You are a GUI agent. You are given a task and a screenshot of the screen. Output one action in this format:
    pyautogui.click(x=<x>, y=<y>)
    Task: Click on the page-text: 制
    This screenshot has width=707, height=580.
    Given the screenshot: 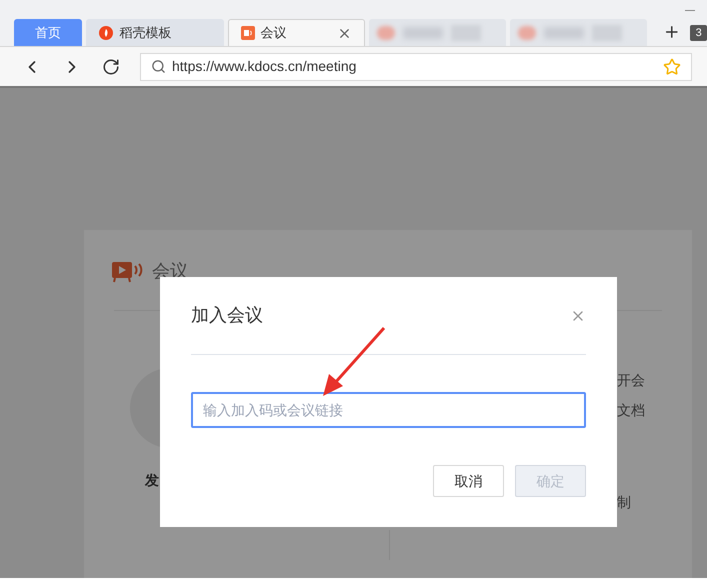 What is the action you would take?
    pyautogui.click(x=624, y=502)
    